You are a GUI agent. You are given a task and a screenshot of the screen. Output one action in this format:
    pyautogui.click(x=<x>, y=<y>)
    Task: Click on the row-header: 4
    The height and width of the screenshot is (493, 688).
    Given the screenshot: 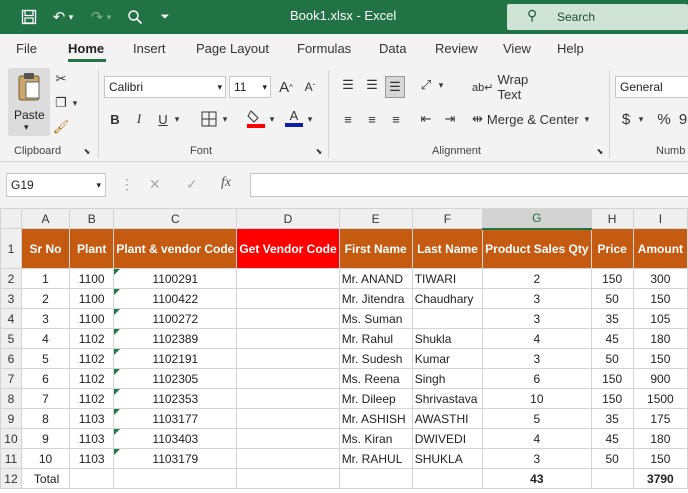 What is the action you would take?
    pyautogui.click(x=11, y=318)
    